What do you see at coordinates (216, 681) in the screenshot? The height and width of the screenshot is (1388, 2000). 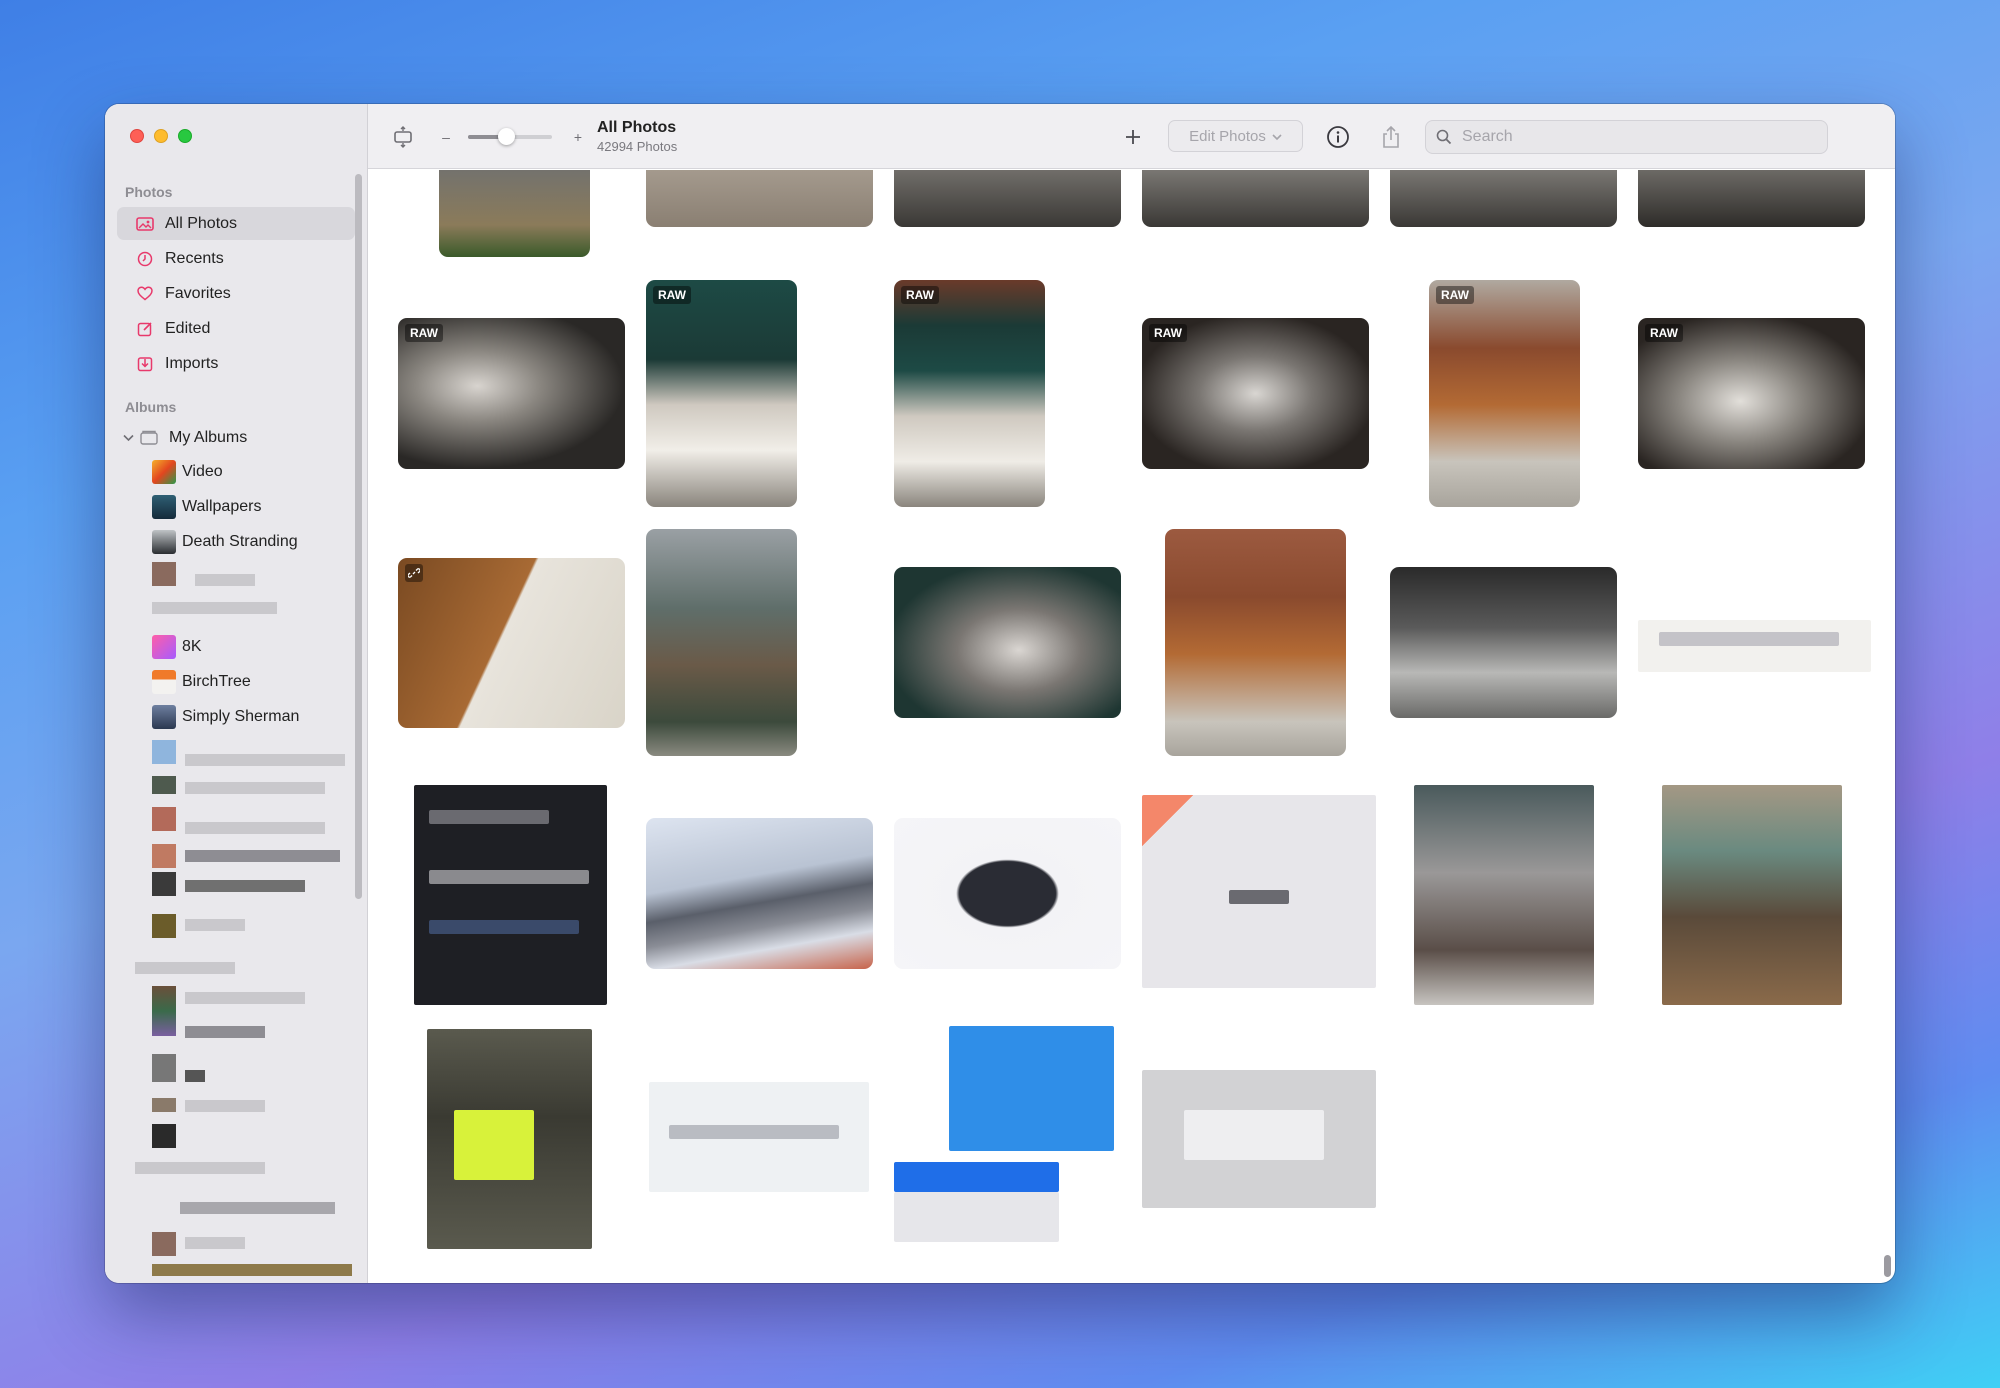 I see `album-label: BirchTree` at bounding box center [216, 681].